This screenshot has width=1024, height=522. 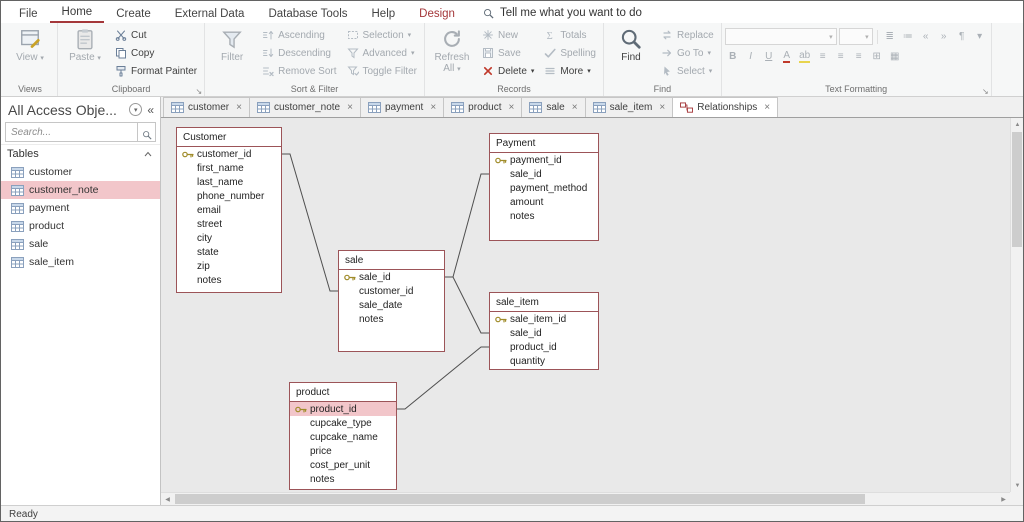 What do you see at coordinates (908, 37) in the screenshot?
I see `numbering-icon: ≔` at bounding box center [908, 37].